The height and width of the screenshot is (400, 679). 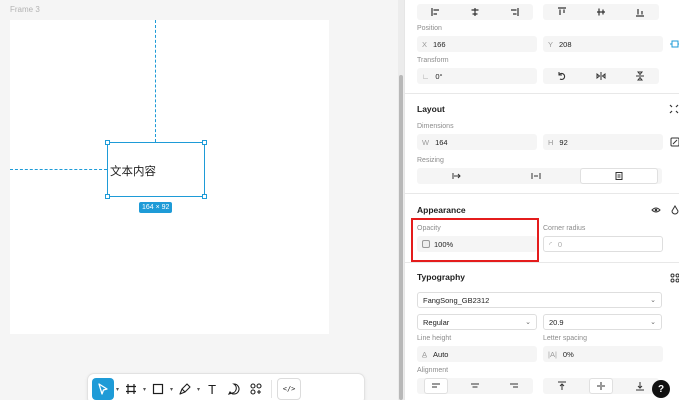 I want to click on dev-mode-toggle: </>, so click(x=289, y=389).